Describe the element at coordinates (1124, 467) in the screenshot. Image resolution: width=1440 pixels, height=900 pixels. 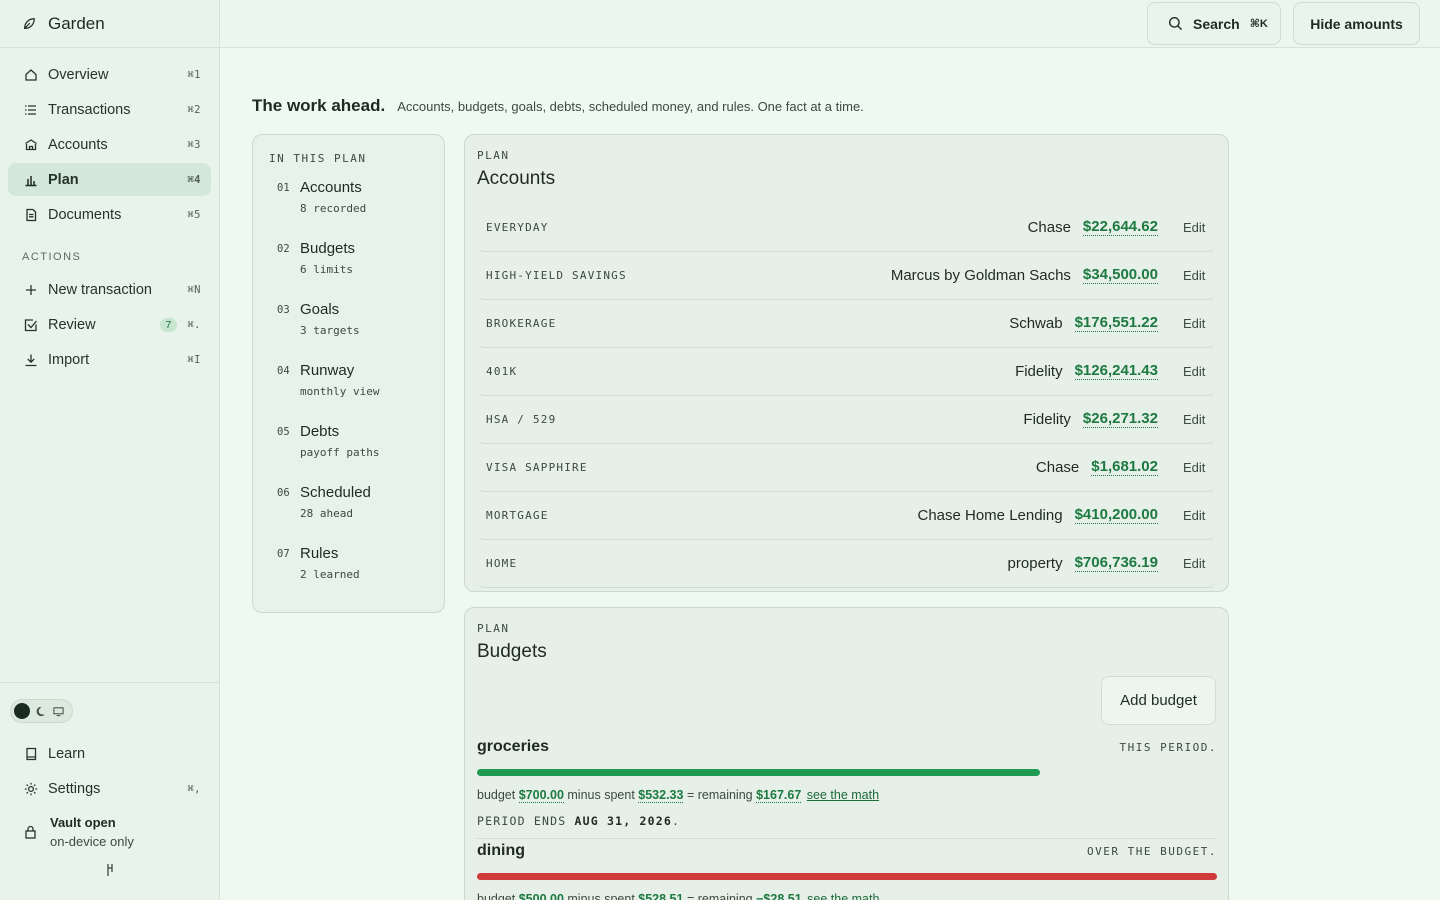
I see `account-balance: $1,681.02` at that location.